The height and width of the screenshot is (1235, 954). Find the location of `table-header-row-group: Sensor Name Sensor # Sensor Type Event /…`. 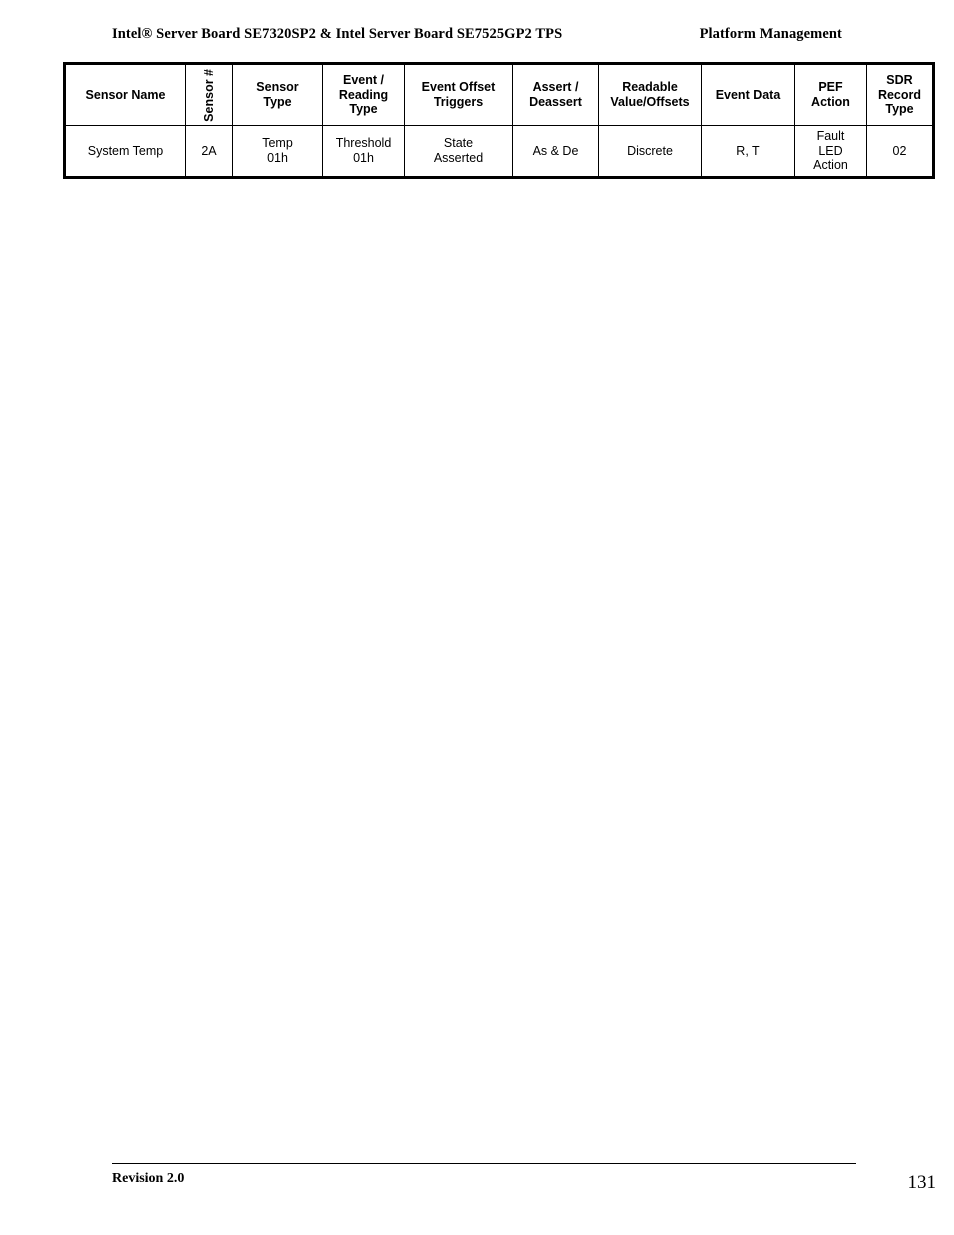

table-header-row-group: Sensor Name Sensor # Sensor Type Event /… is located at coordinates (499, 94).